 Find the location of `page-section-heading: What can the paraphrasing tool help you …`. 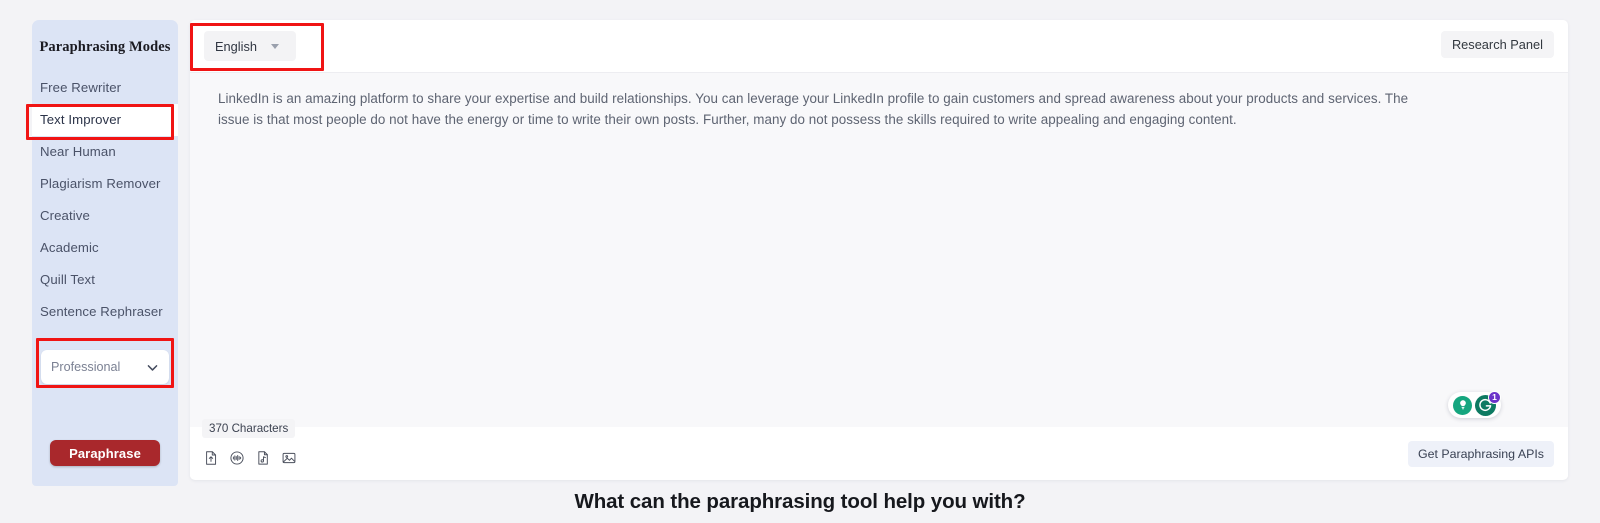

page-section-heading: What can the paraphrasing tool help you … is located at coordinates (800, 501).